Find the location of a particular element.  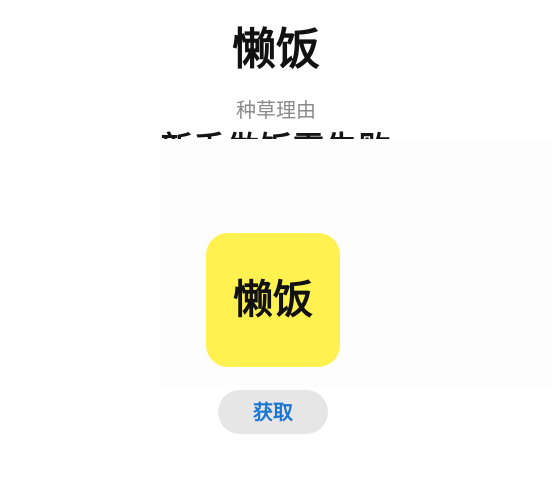

get-button: 获取 is located at coordinates (273, 412).